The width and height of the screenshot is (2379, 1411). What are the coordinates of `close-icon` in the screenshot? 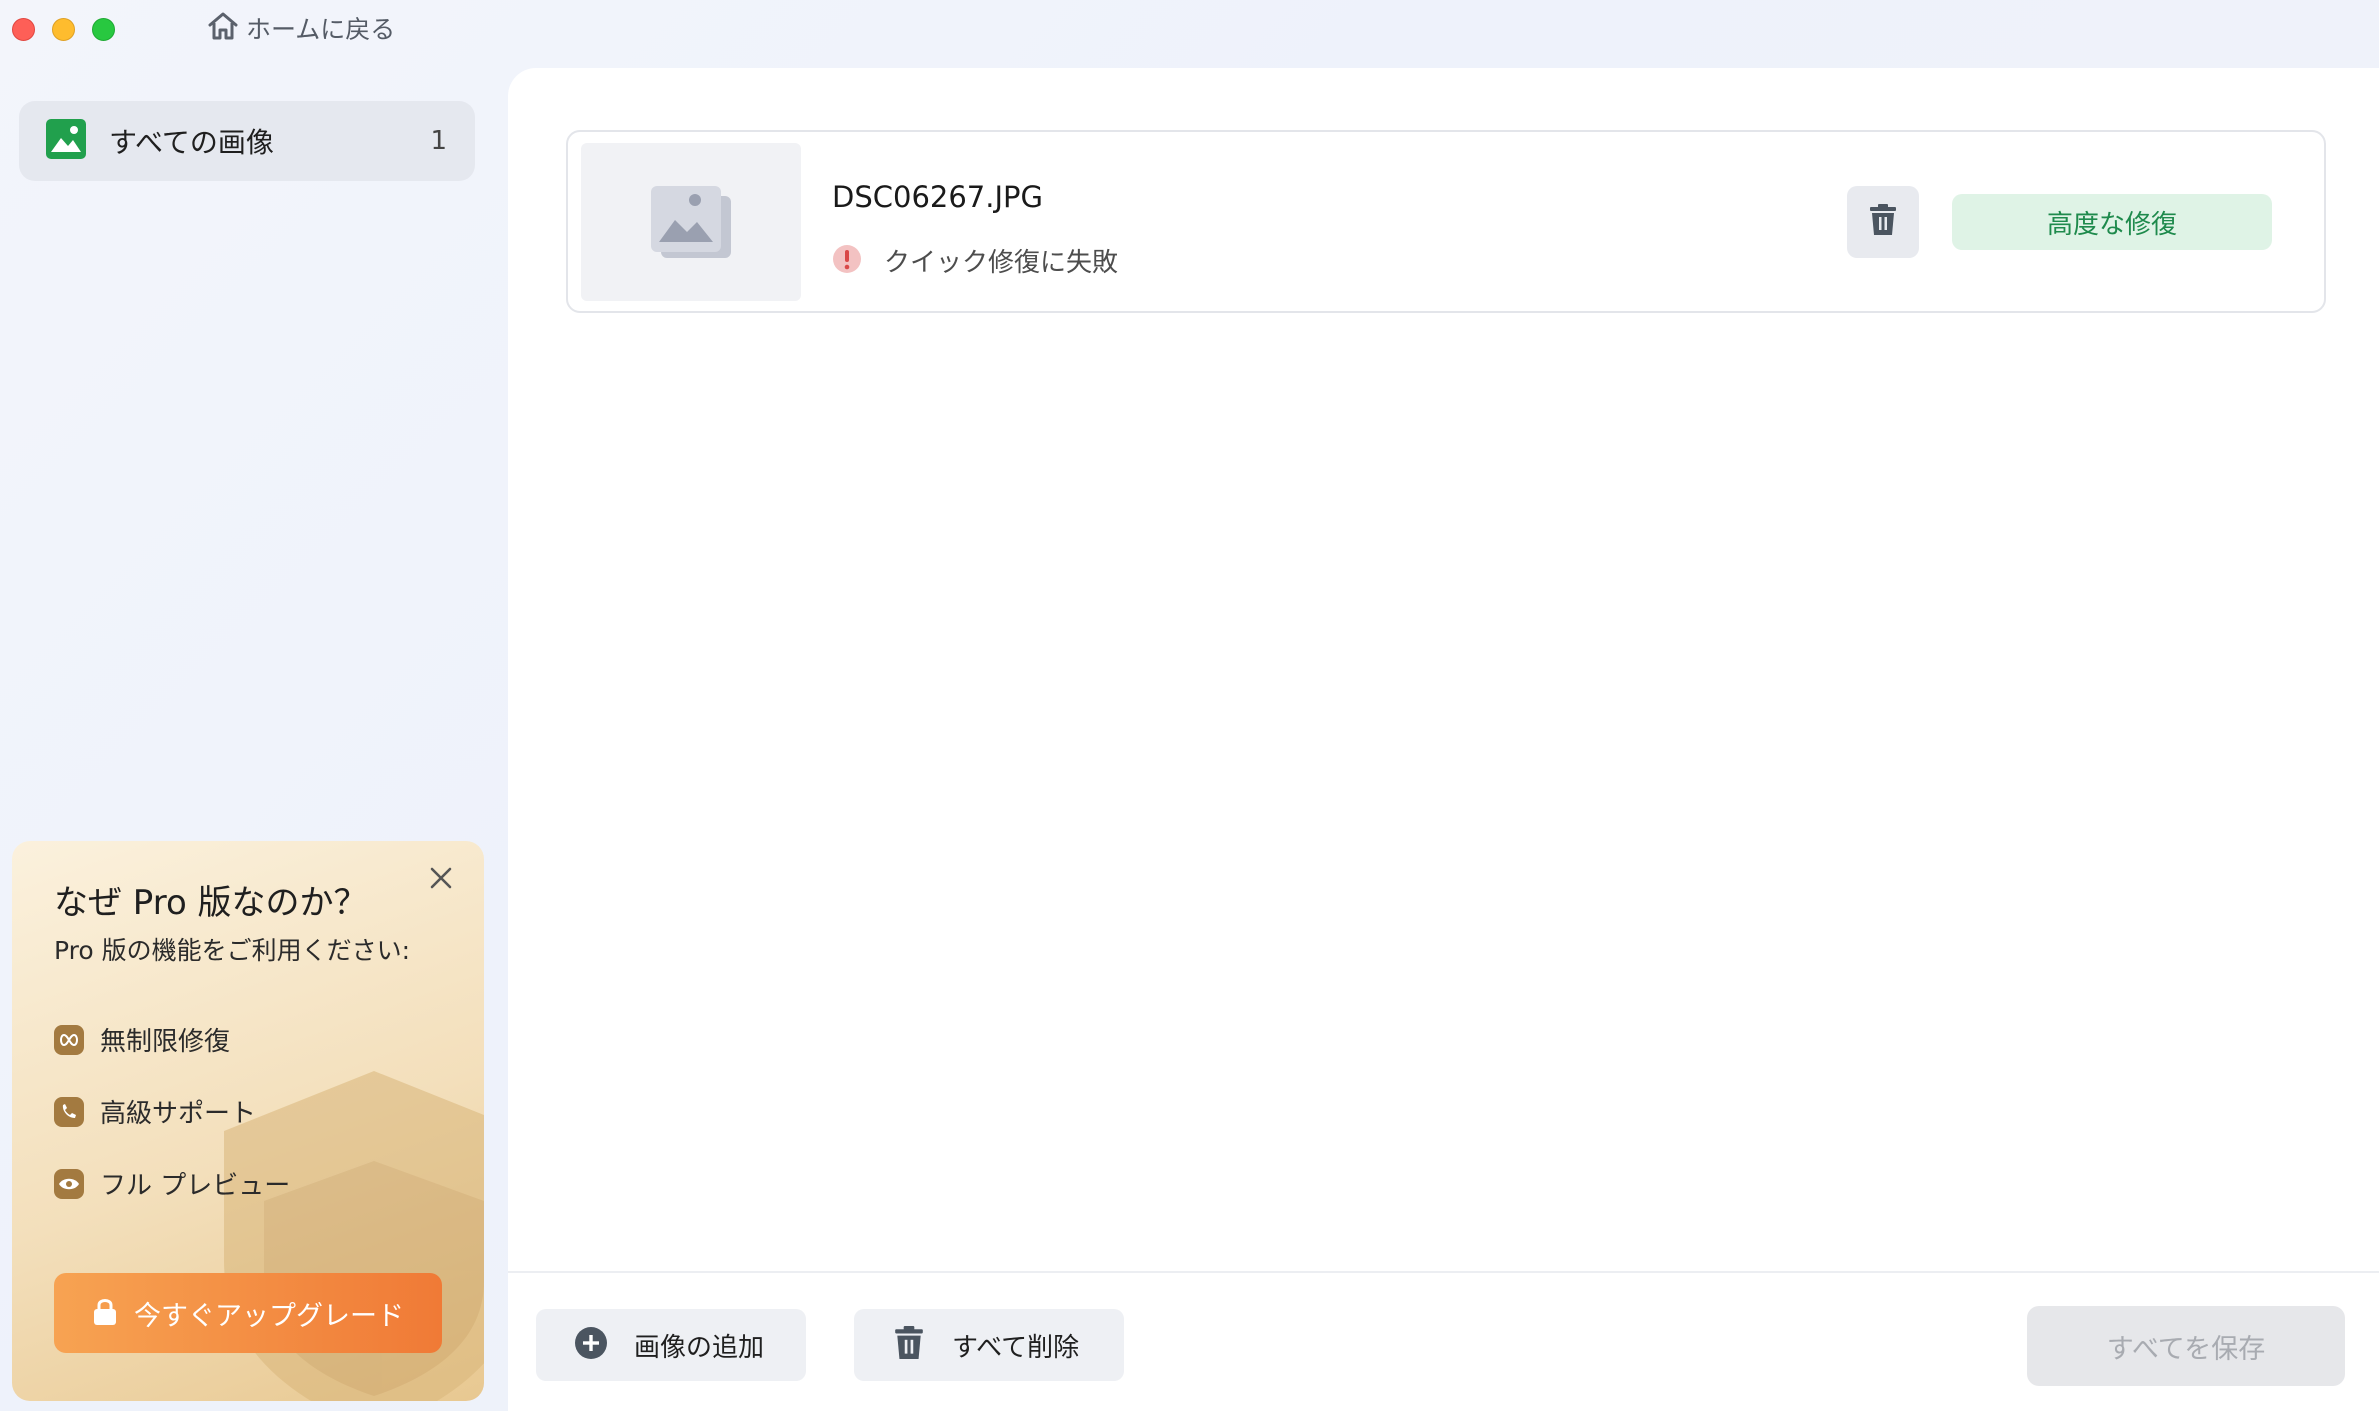 It's located at (441, 880).